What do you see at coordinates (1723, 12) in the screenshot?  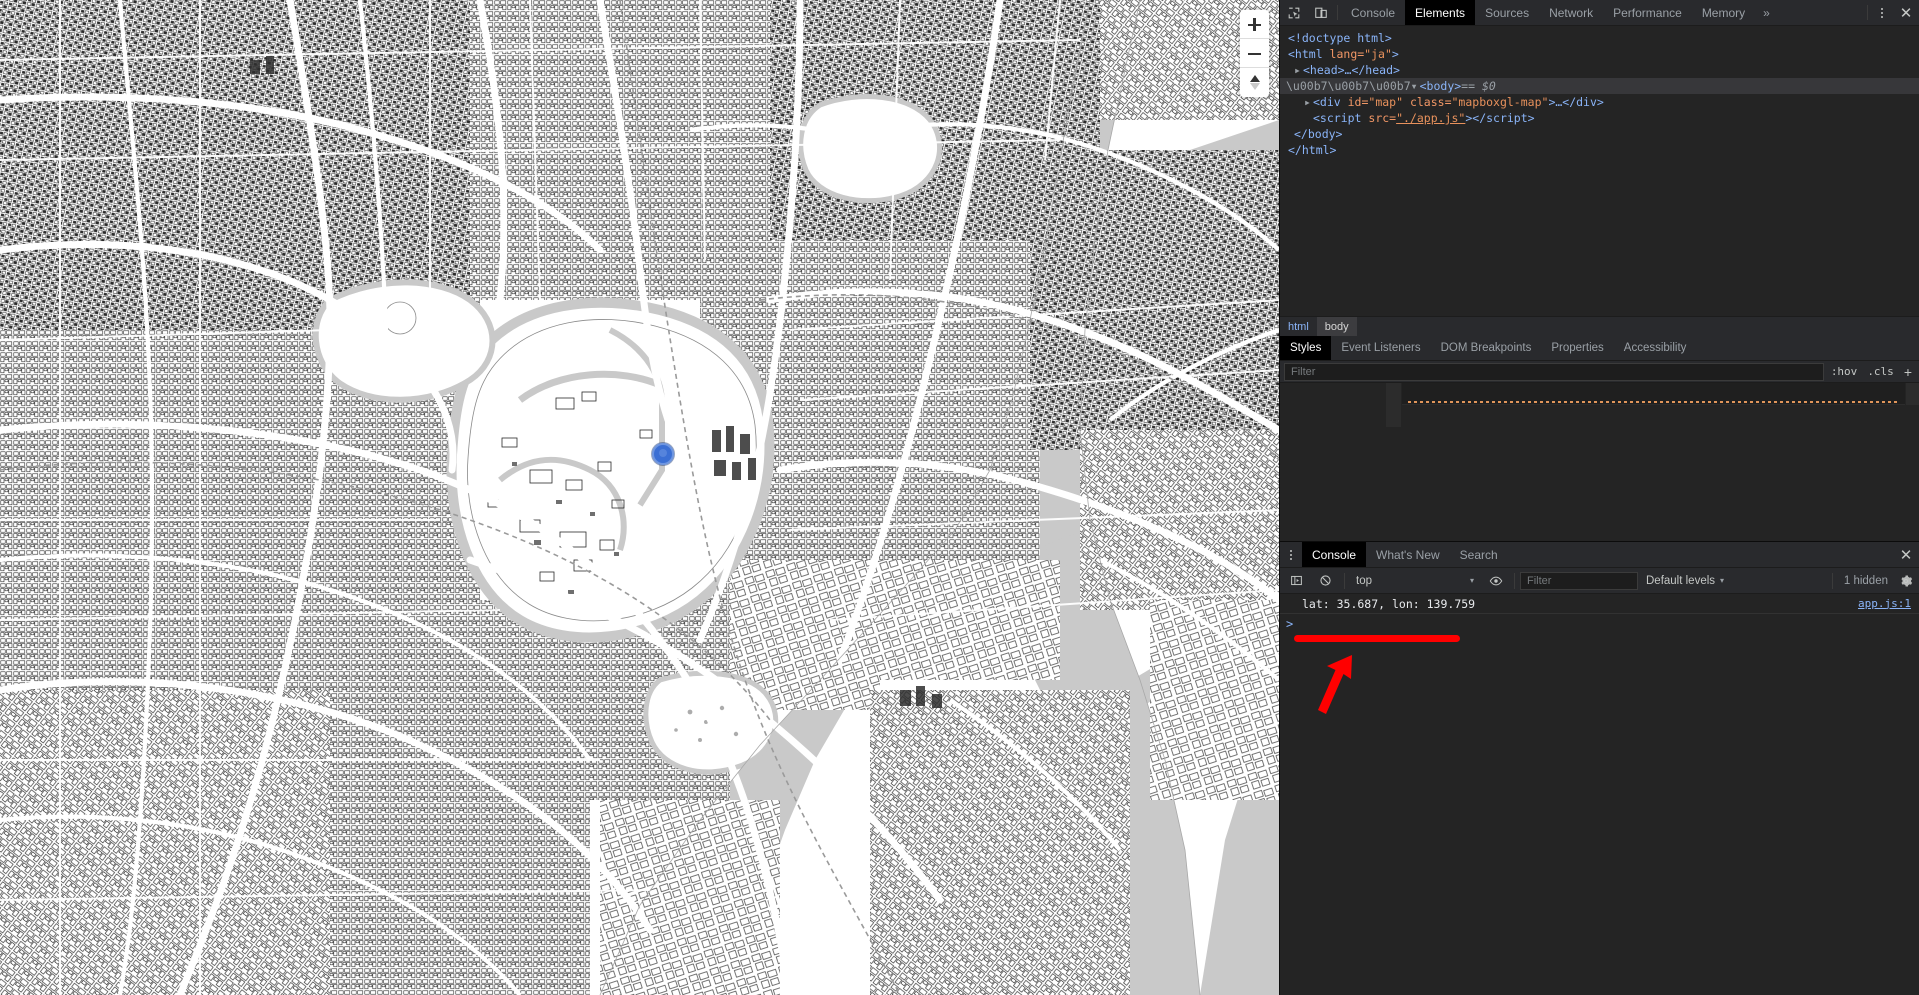 I see `tab-memory: Memory` at bounding box center [1723, 12].